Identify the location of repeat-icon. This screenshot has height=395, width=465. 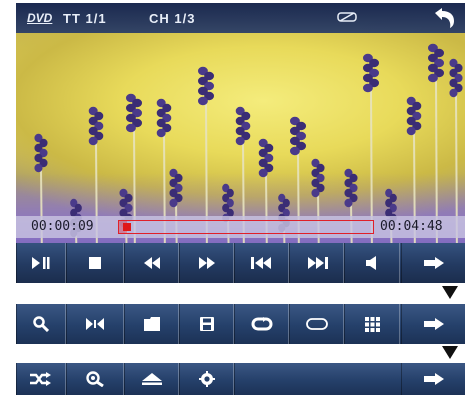
(261, 324).